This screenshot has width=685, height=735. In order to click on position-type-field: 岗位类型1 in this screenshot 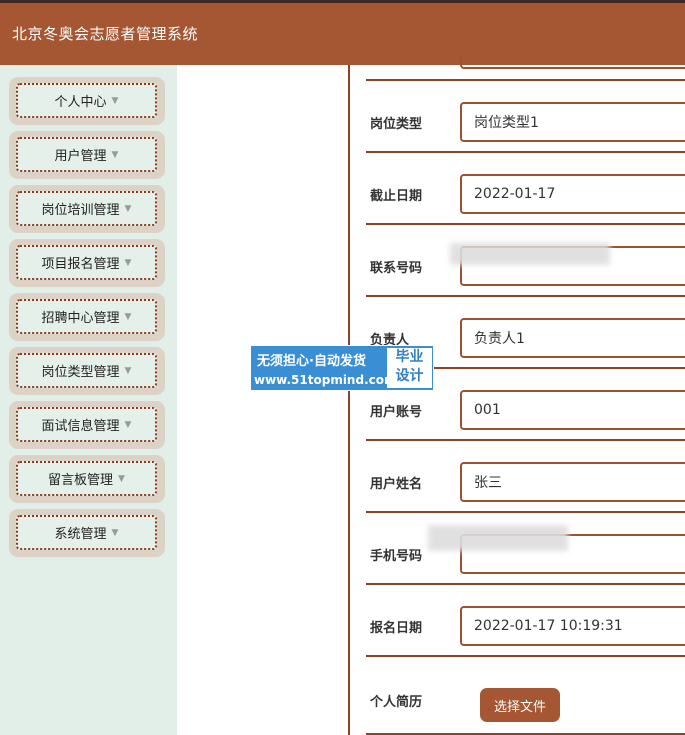, I will do `click(572, 122)`.